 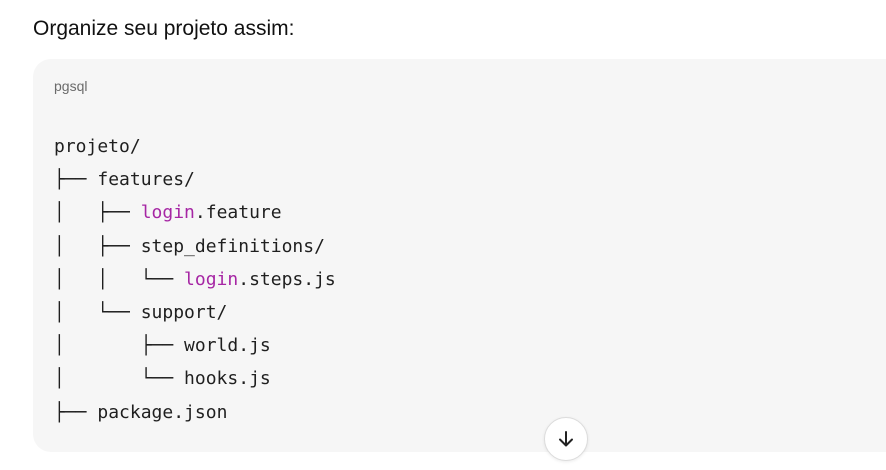 I want to click on code-line: │ └── hooks.js, so click(x=195, y=378).